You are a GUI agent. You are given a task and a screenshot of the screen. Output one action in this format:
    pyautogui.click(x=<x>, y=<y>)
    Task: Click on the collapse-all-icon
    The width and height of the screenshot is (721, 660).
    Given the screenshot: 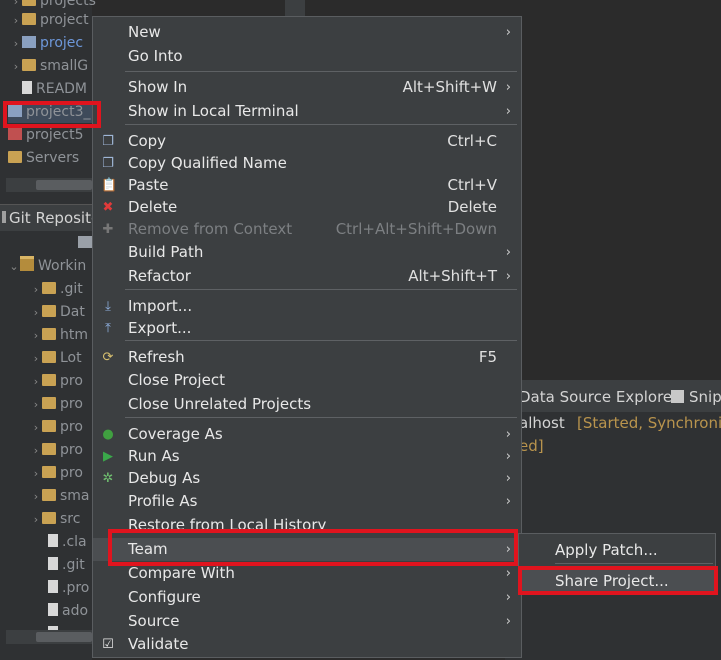 What is the action you would take?
    pyautogui.click(x=85, y=242)
    